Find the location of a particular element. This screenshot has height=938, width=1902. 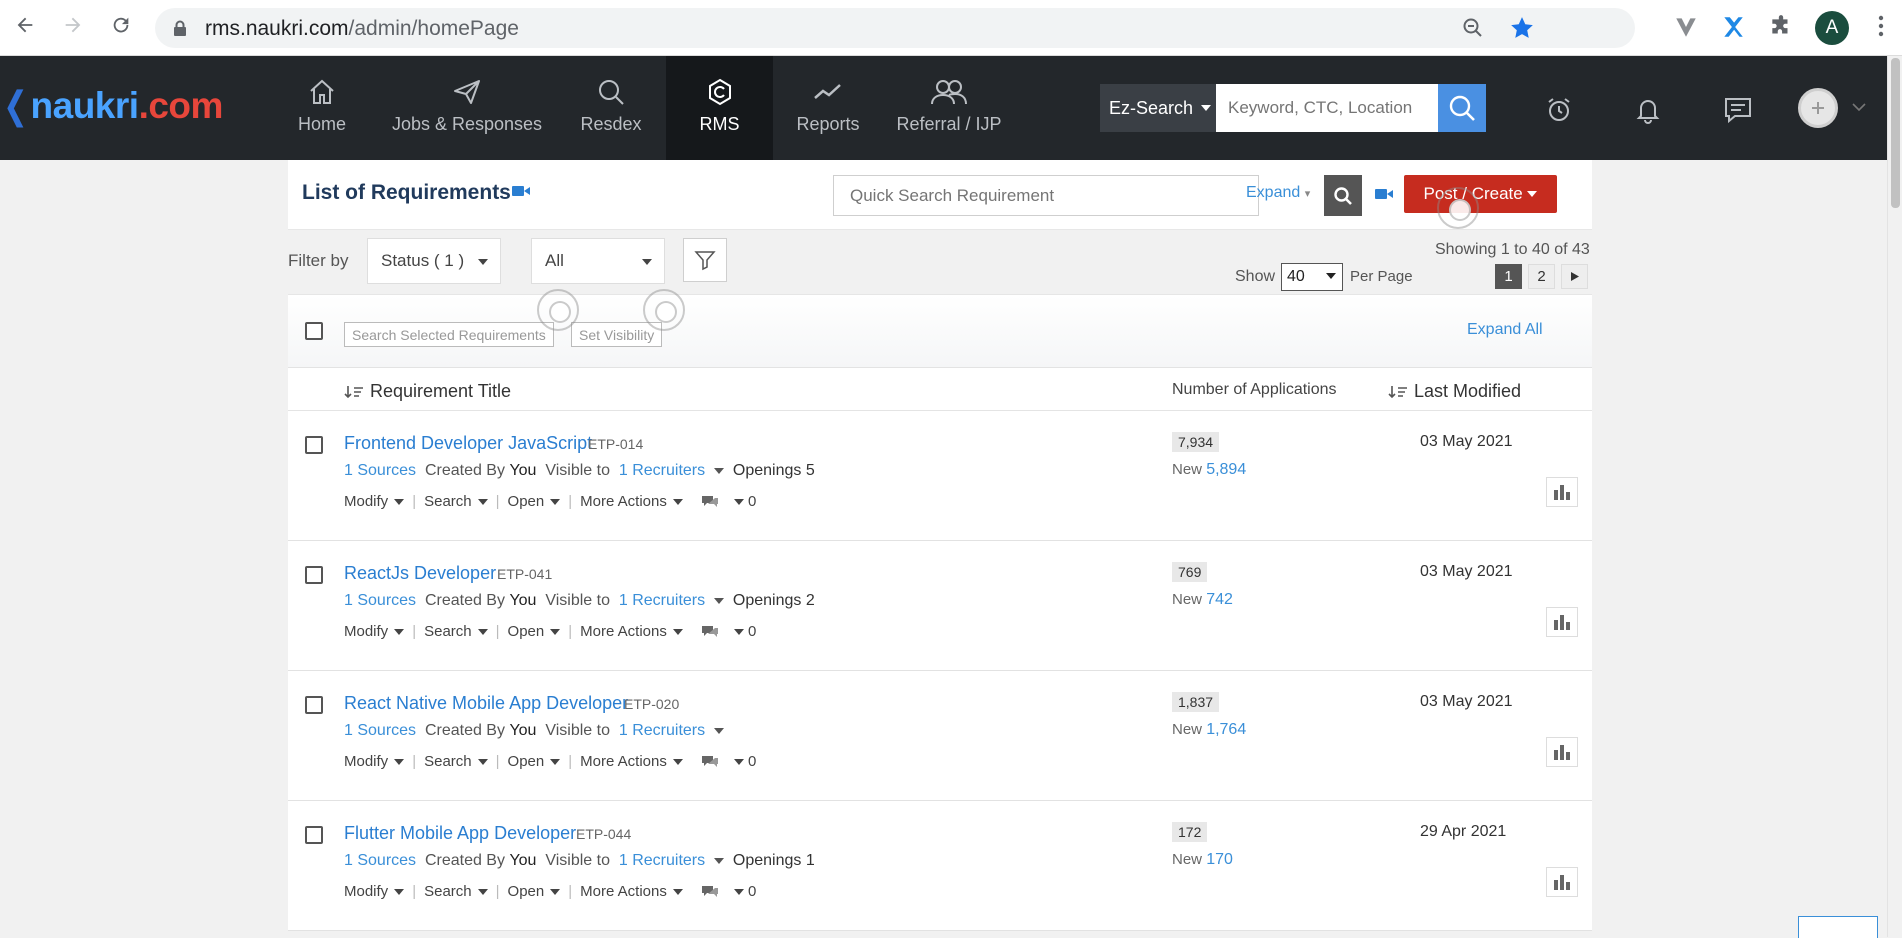

nav-home: Home is located at coordinates (322, 108).